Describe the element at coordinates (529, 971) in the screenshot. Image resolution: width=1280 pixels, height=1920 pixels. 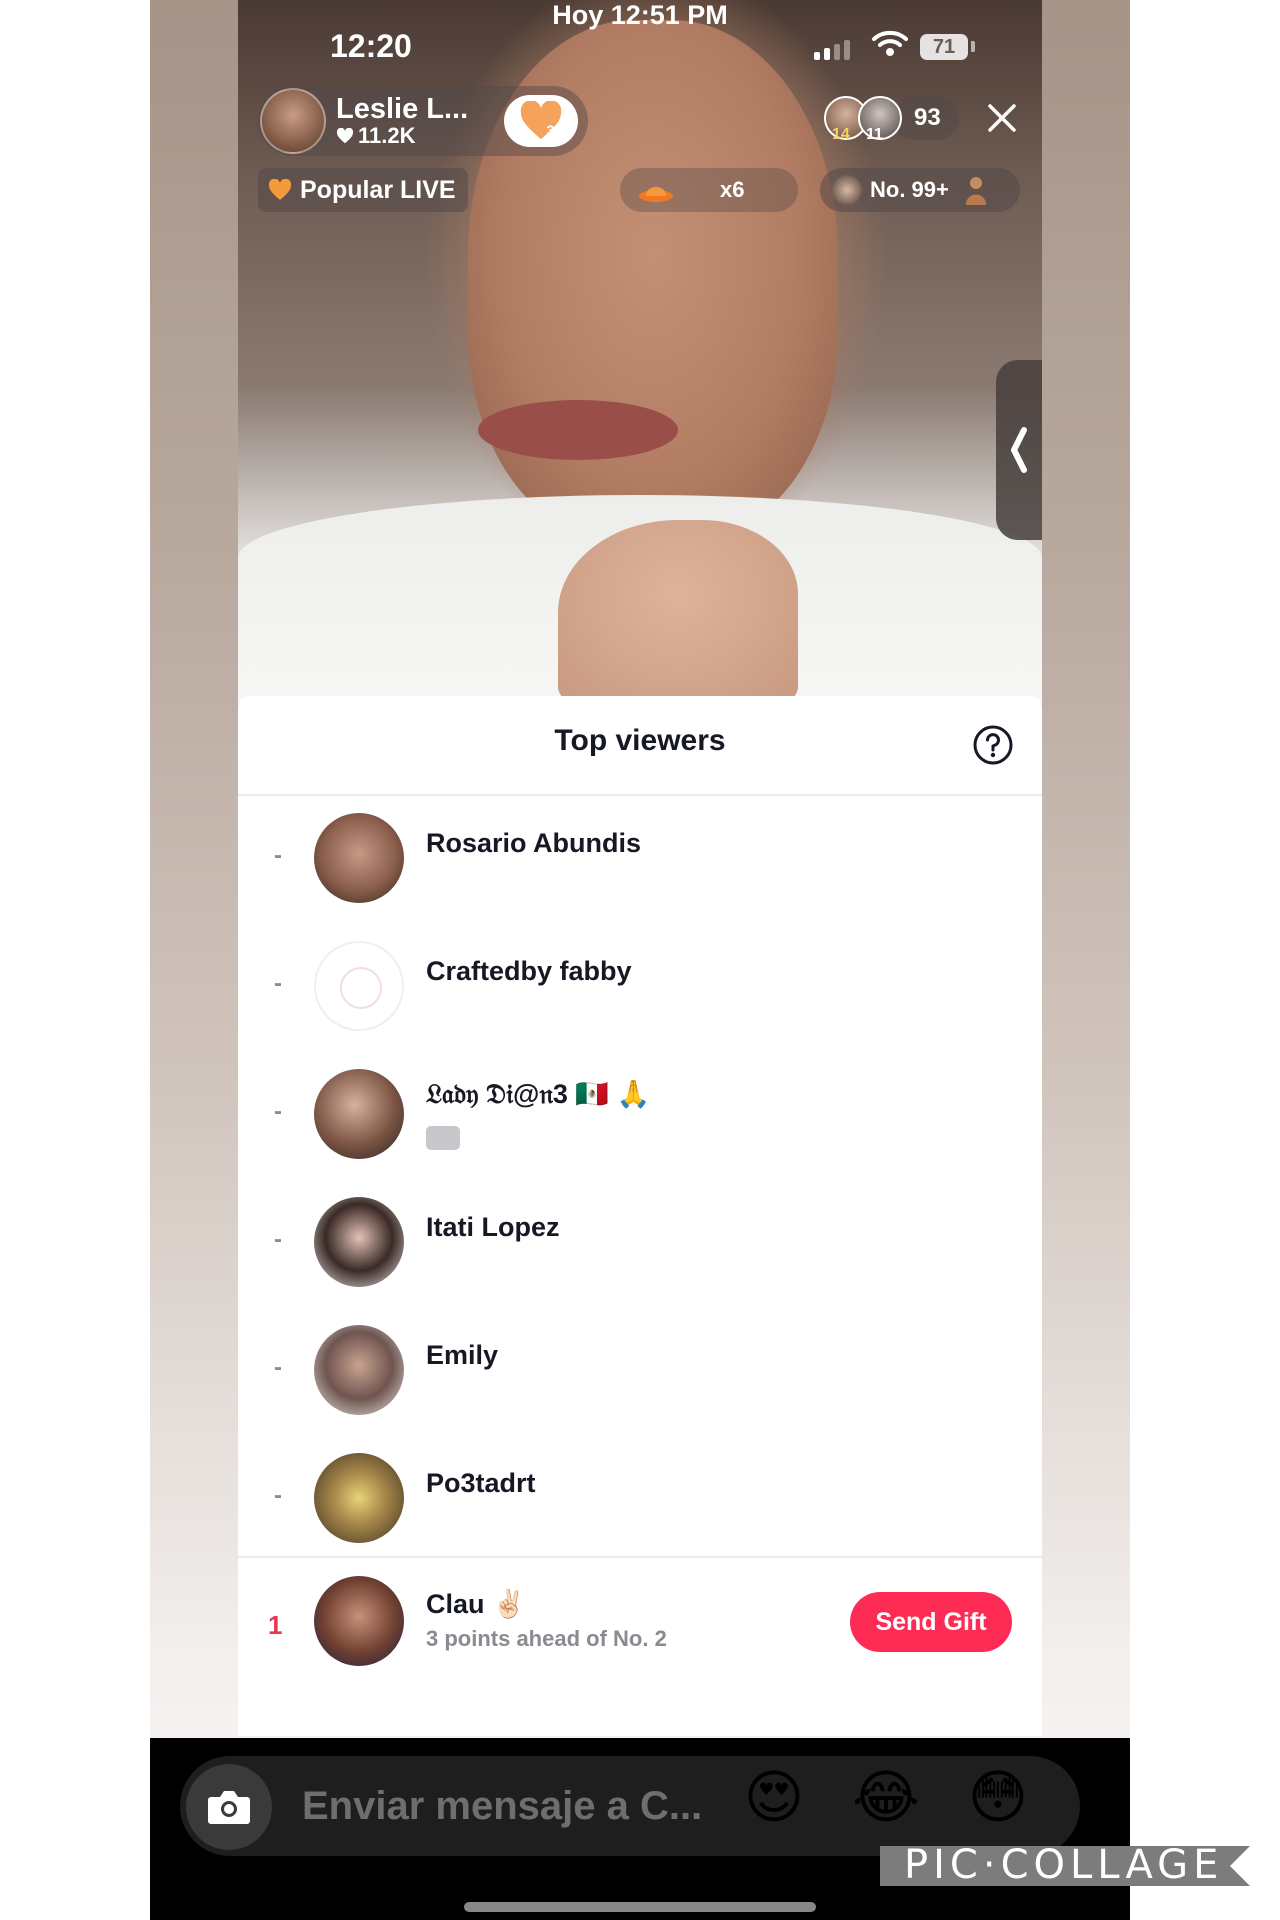
I see `viewer-name: Craftedby fabby` at that location.